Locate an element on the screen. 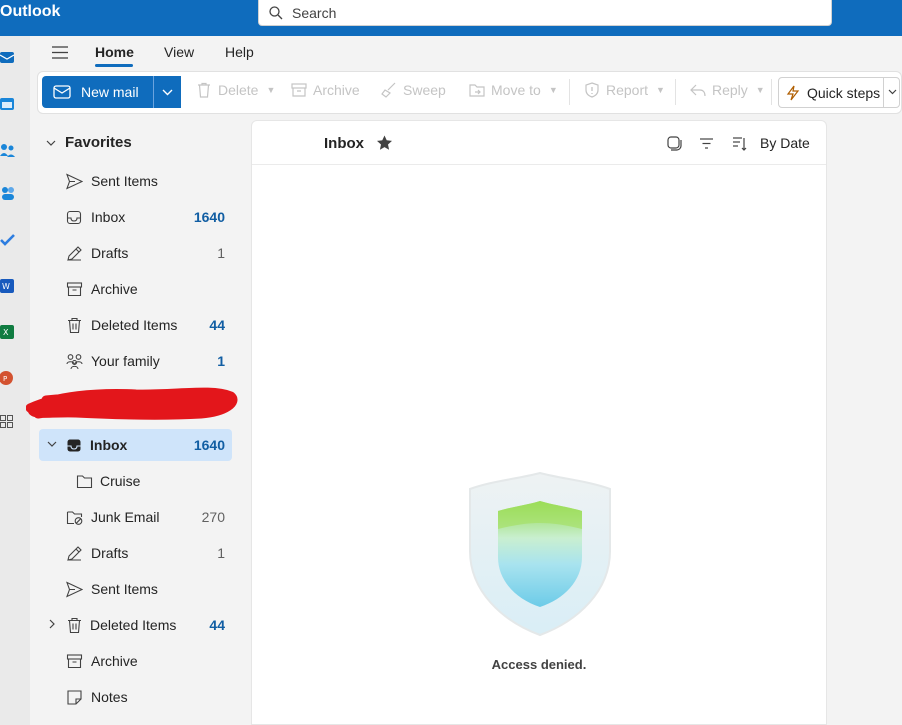 Image resolution: width=902 pixels, height=725 pixels. hamburger-menu-icon is located at coordinates (60, 52).